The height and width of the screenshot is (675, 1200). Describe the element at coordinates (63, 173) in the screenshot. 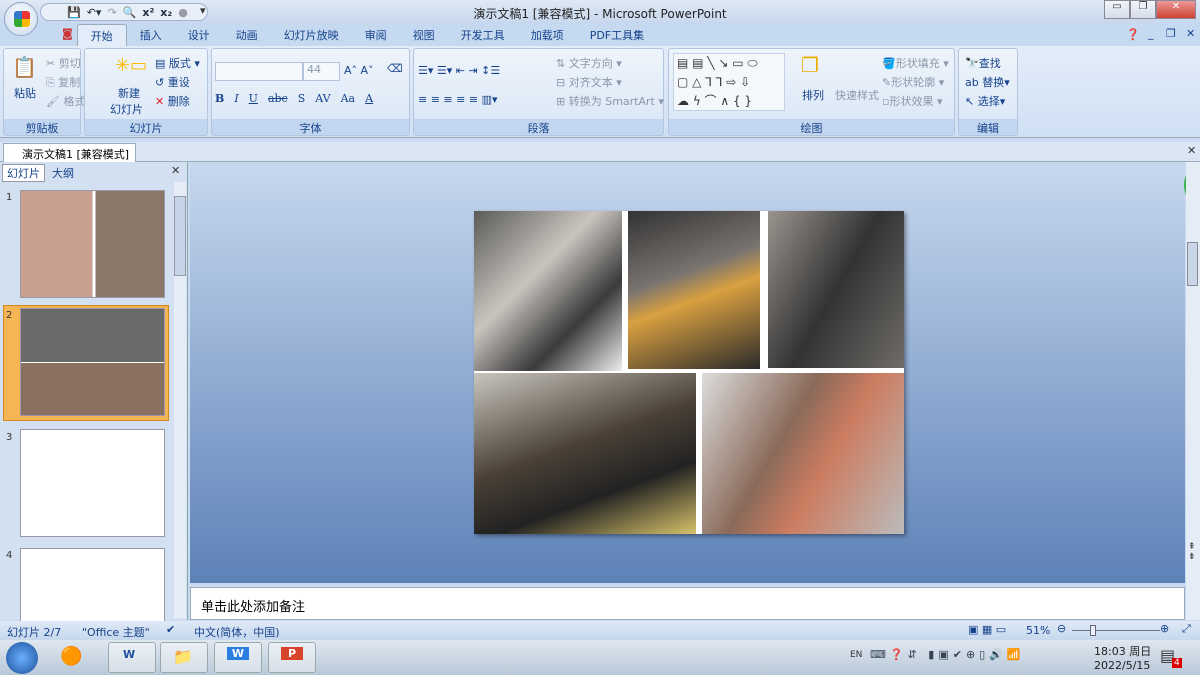

I see `pane-tab-outline: 大纲` at that location.